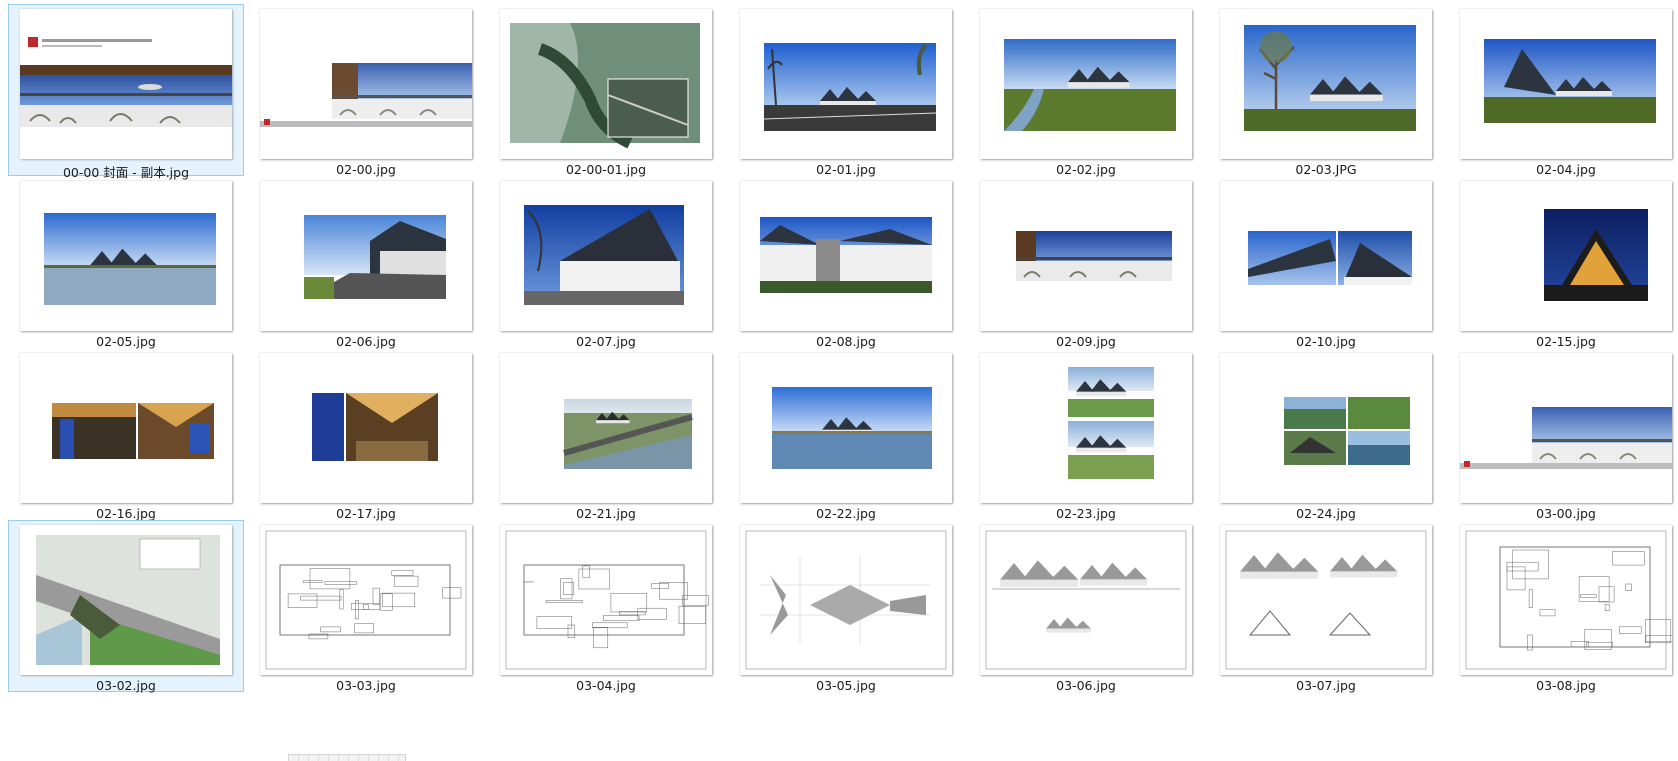 This screenshot has width=1678, height=761. Describe the element at coordinates (606, 685) in the screenshot. I see `file-name: 03-04.jpg` at that location.